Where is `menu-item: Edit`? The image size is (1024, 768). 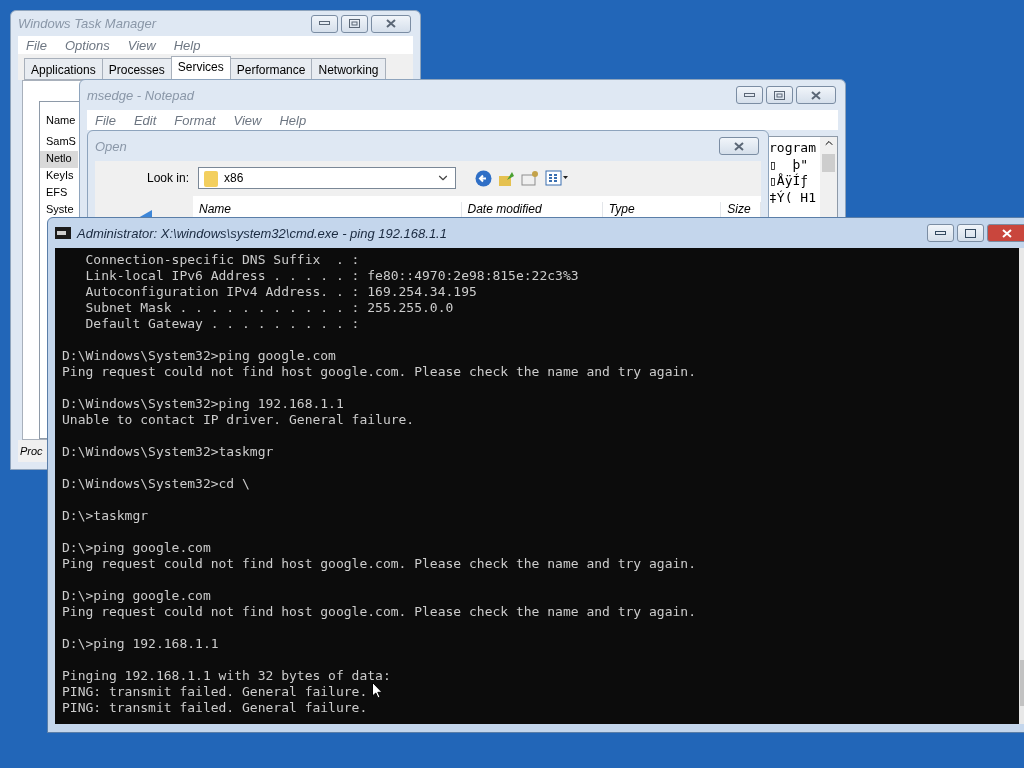
menu-item: Edit is located at coordinates (145, 120).